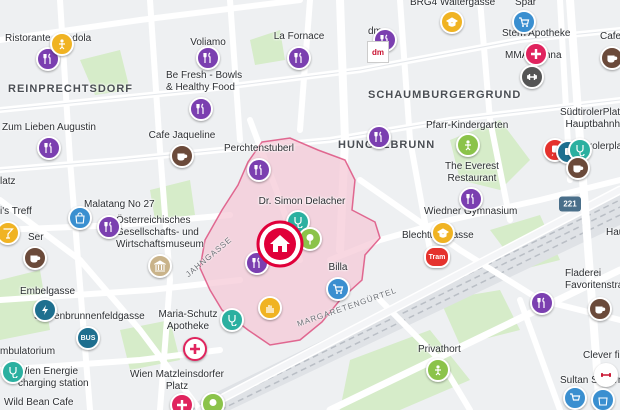  I want to click on park-pin, so click(213, 401).